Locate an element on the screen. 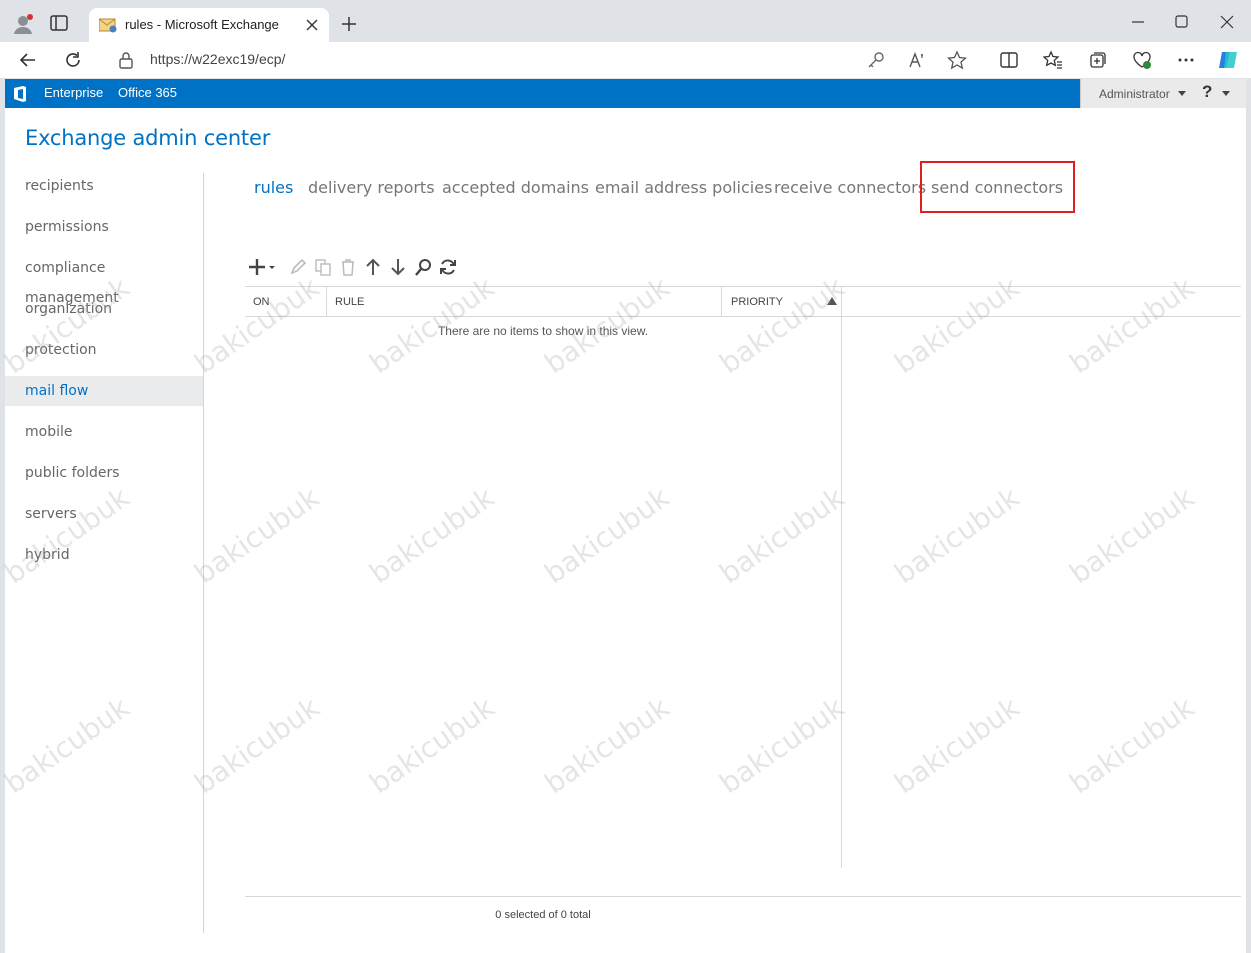  favorite-star-icon is located at coordinates (957, 60).